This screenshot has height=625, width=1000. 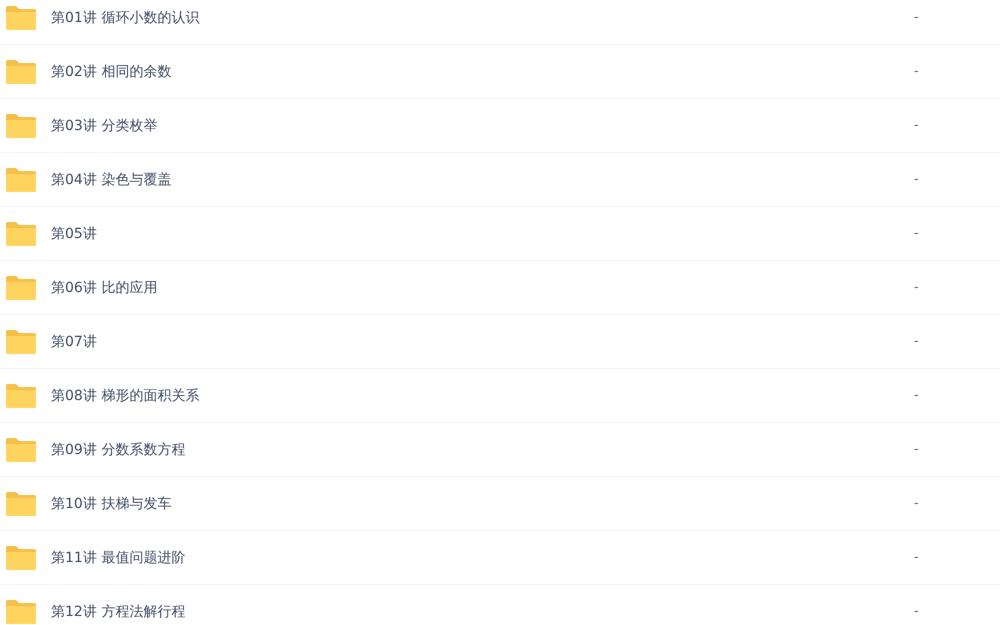 I want to click on folder-name: 第06讲 比的应用, so click(x=482, y=287).